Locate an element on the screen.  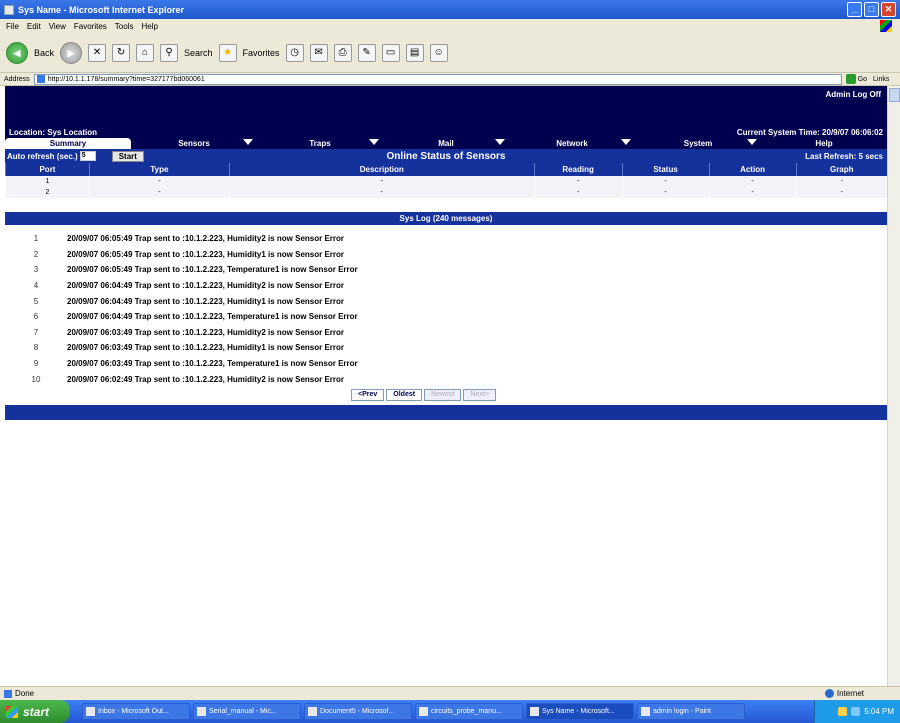
tab-summary: Summary is located at coordinates (68, 143).